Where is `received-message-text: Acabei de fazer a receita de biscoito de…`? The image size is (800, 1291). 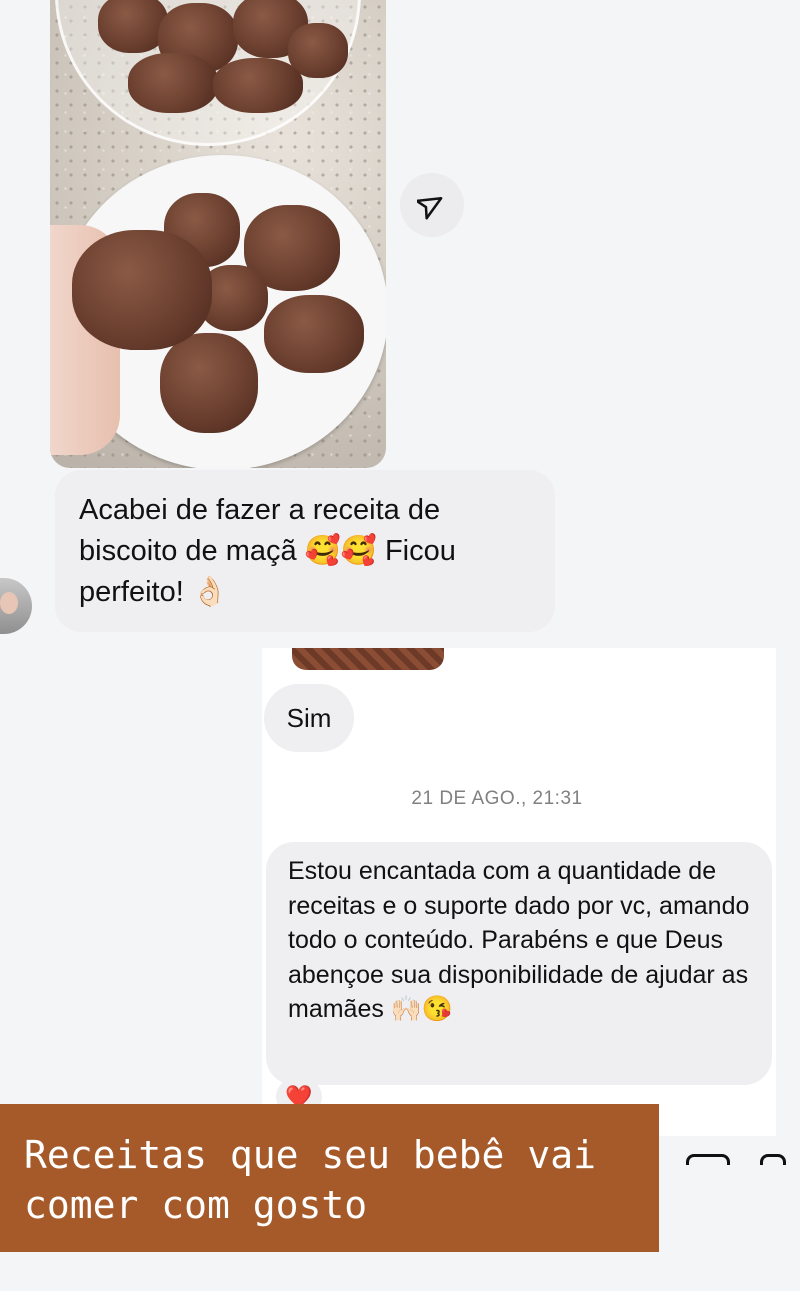
received-message-text: Acabei de fazer a receita de biscoito de… is located at coordinates (267, 551).